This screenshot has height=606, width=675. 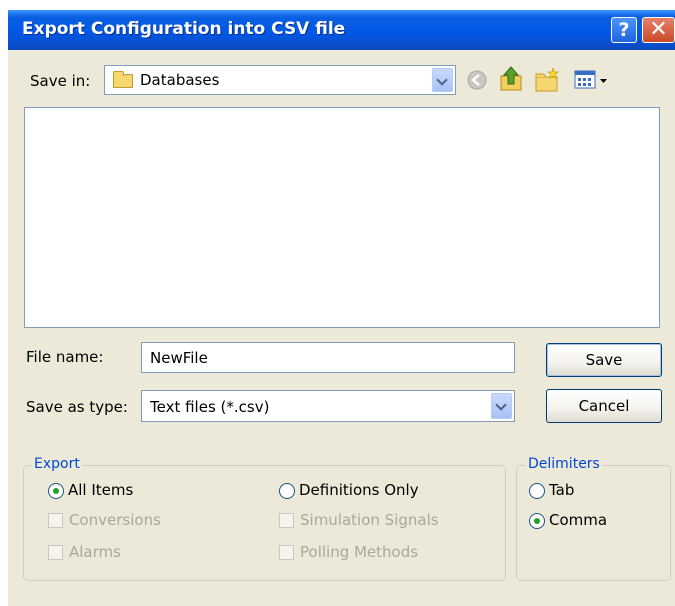 What do you see at coordinates (184, 29) in the screenshot?
I see `dialog-title: Export Configuration into CSV file` at bounding box center [184, 29].